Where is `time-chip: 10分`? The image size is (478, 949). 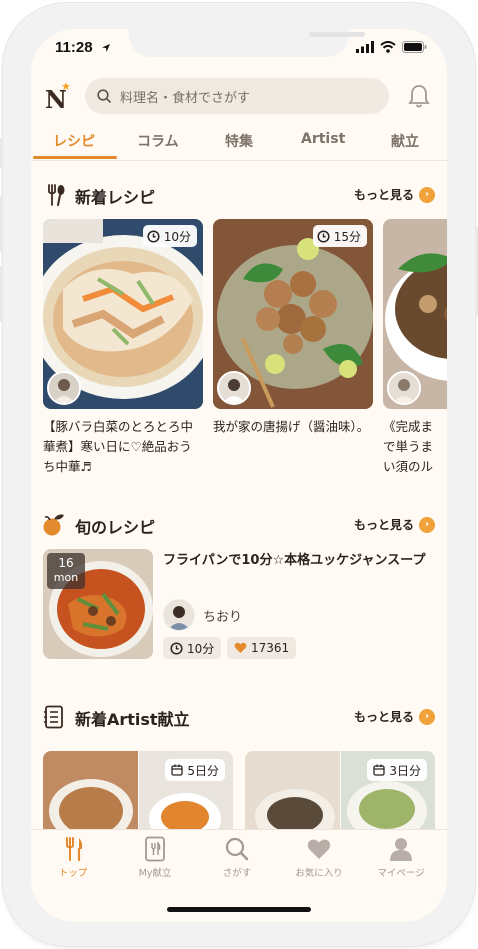 time-chip: 10分 is located at coordinates (192, 648).